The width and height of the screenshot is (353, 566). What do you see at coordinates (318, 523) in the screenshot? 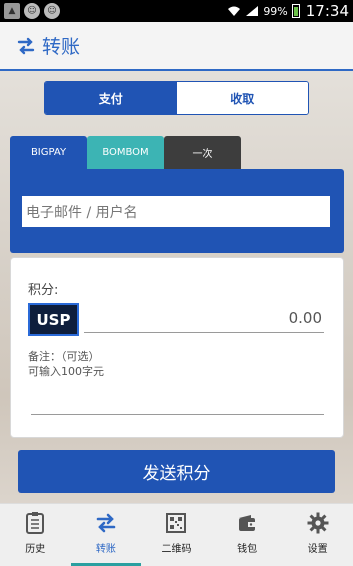
I see `gear-icon` at bounding box center [318, 523].